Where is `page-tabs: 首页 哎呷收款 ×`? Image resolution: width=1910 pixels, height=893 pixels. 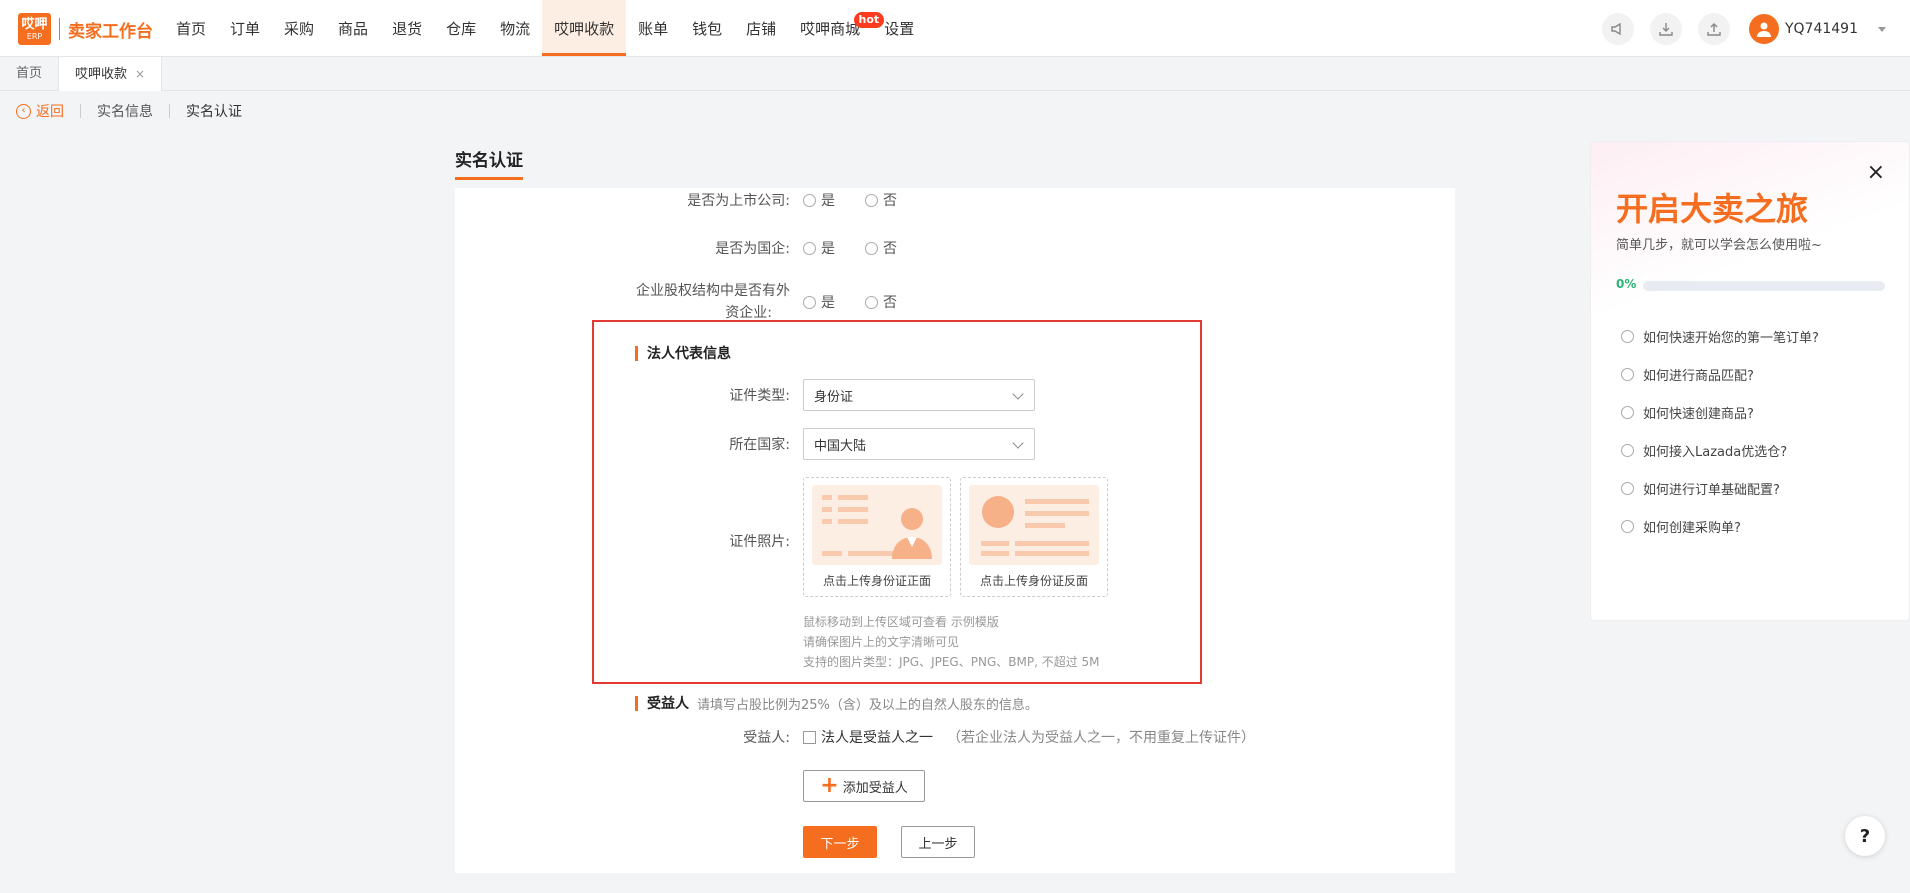 page-tabs: 首页 哎呷收款 × is located at coordinates (955, 74).